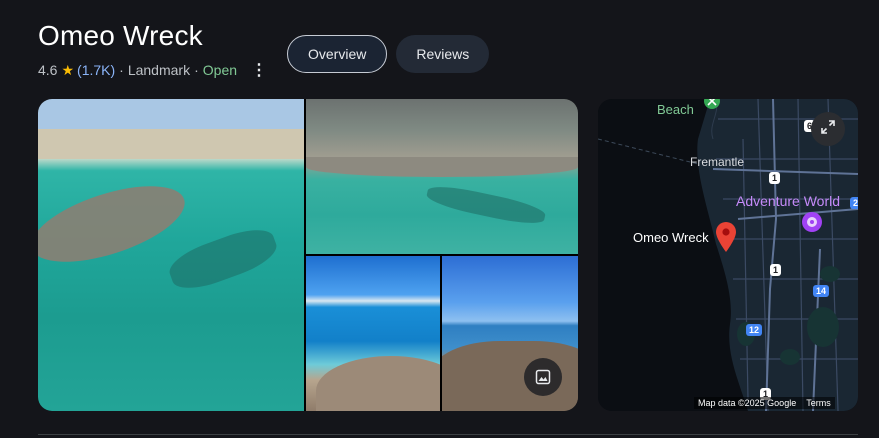  Describe the element at coordinates (854, 203) in the screenshot. I see `route-shield: 2` at that location.